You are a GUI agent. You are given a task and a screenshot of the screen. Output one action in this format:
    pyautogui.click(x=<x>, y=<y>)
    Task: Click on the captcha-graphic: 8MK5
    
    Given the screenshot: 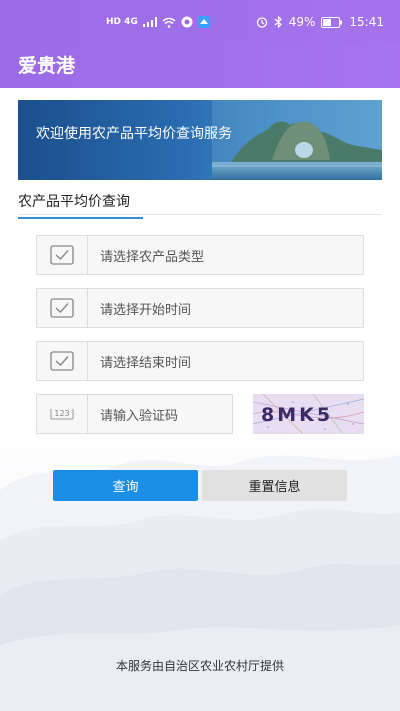 What is the action you would take?
    pyautogui.click(x=308, y=414)
    